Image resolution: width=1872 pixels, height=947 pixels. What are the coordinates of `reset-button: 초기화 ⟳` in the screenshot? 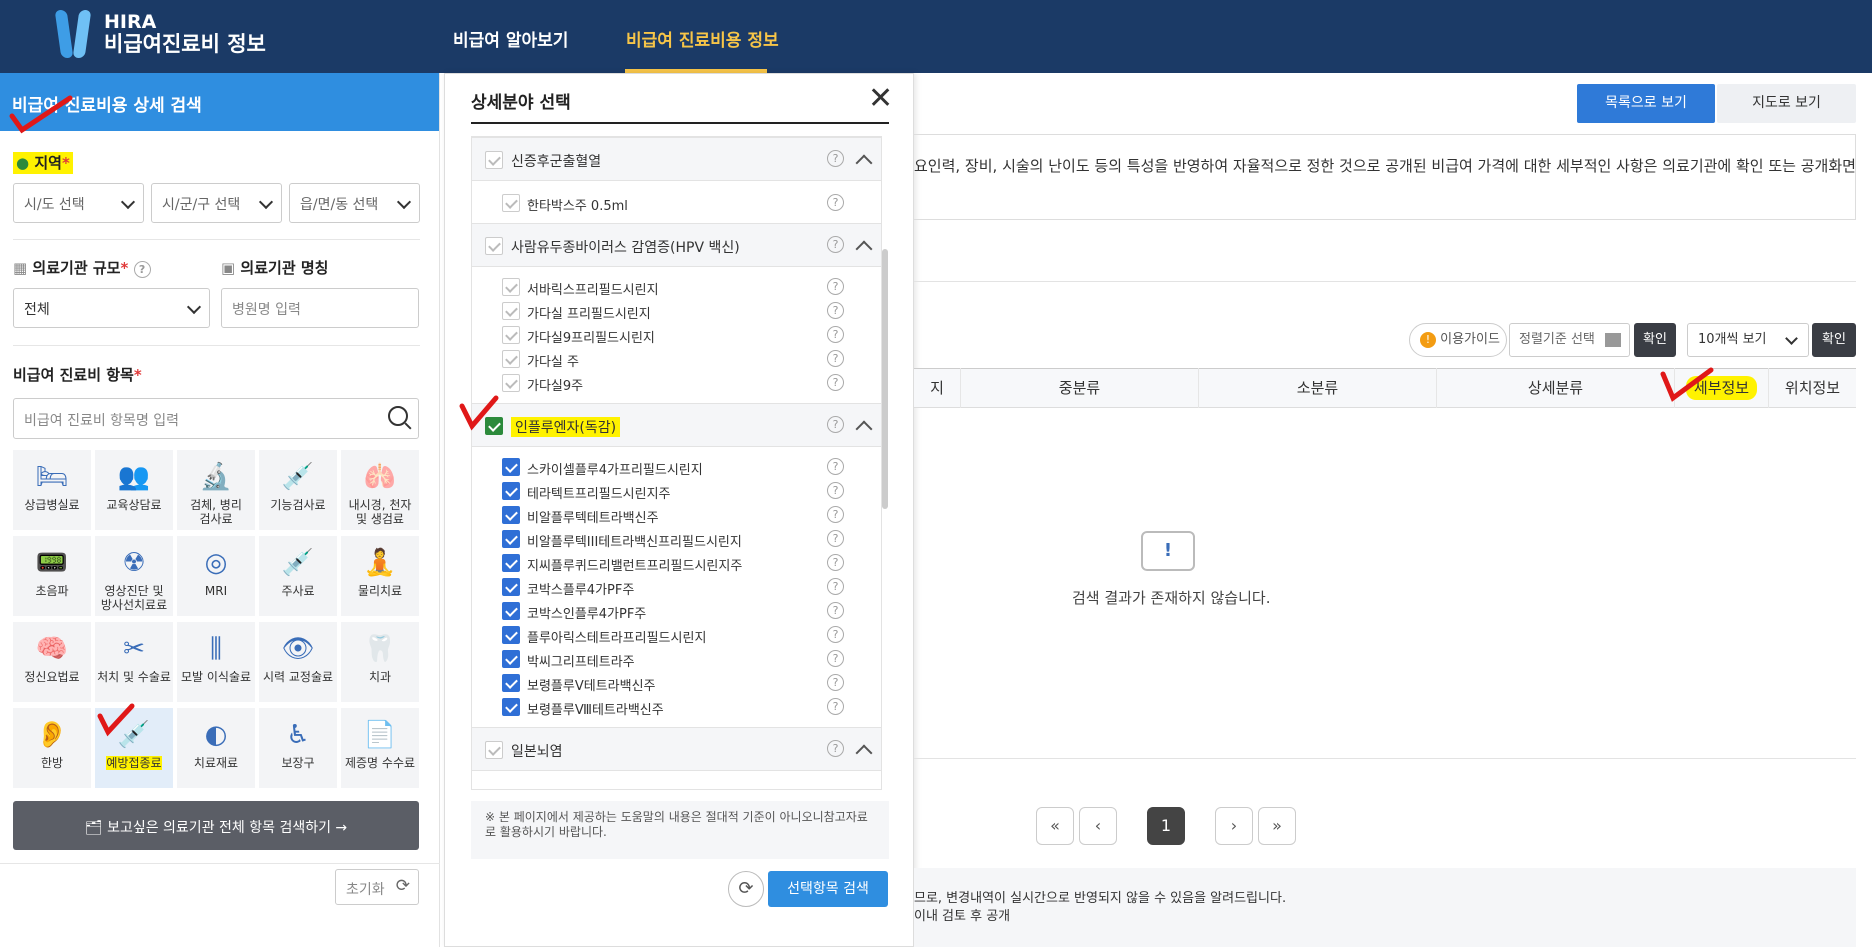 It's located at (377, 887).